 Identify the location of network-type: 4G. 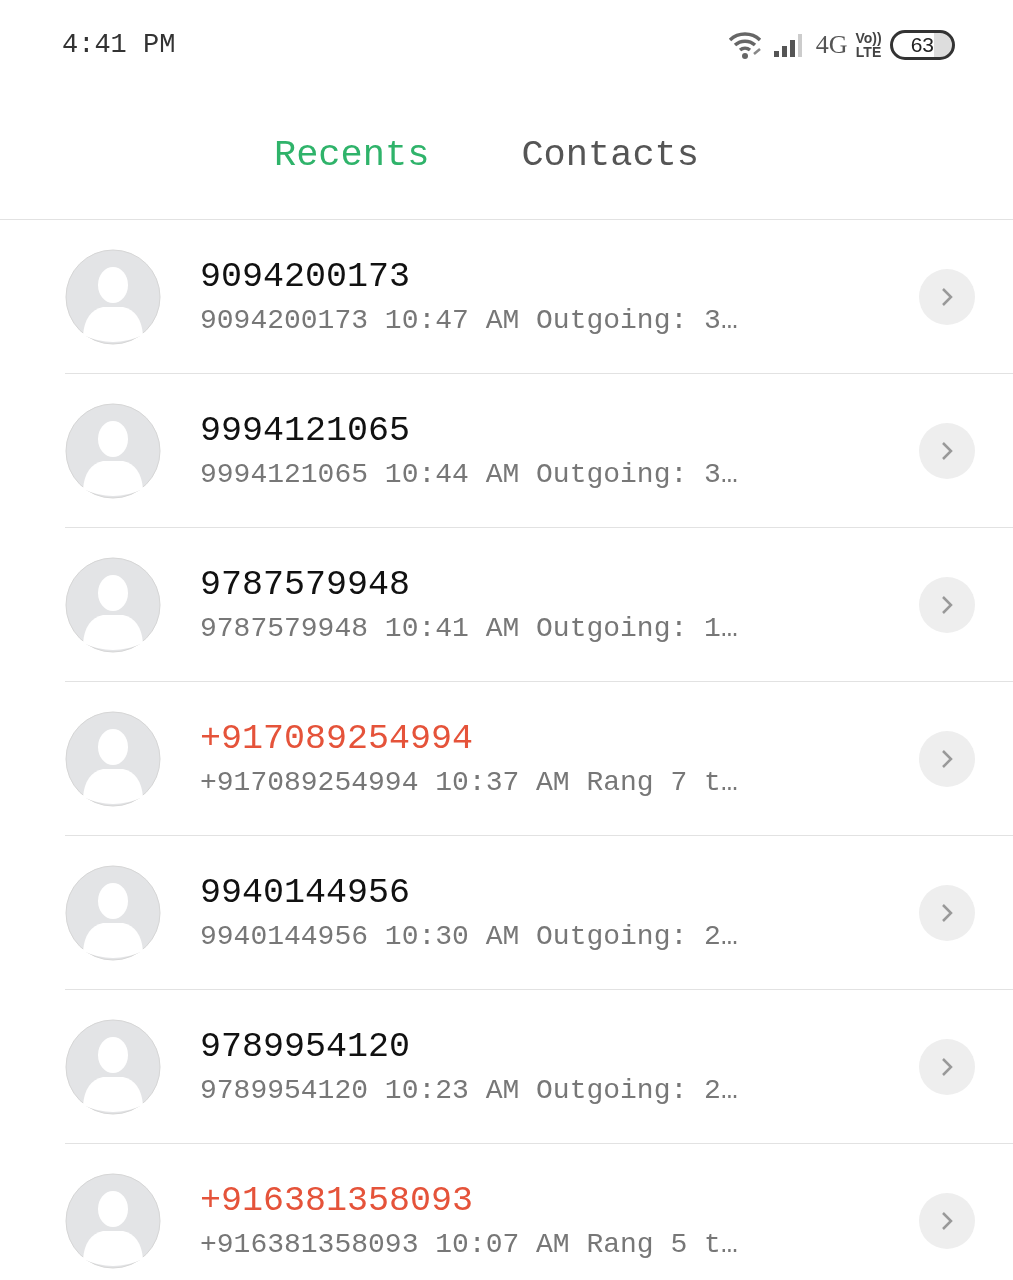
(831, 45).